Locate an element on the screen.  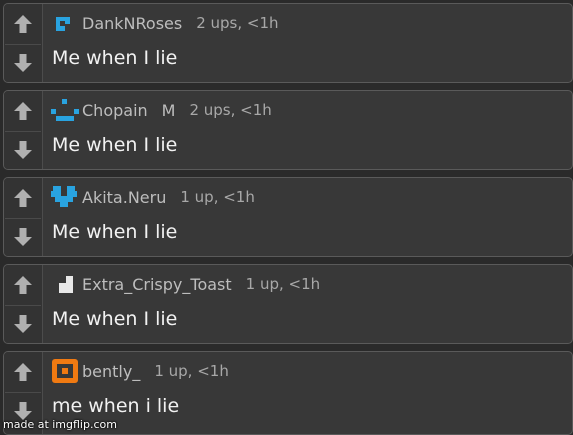
username-link: bently_ is located at coordinates (111, 371).